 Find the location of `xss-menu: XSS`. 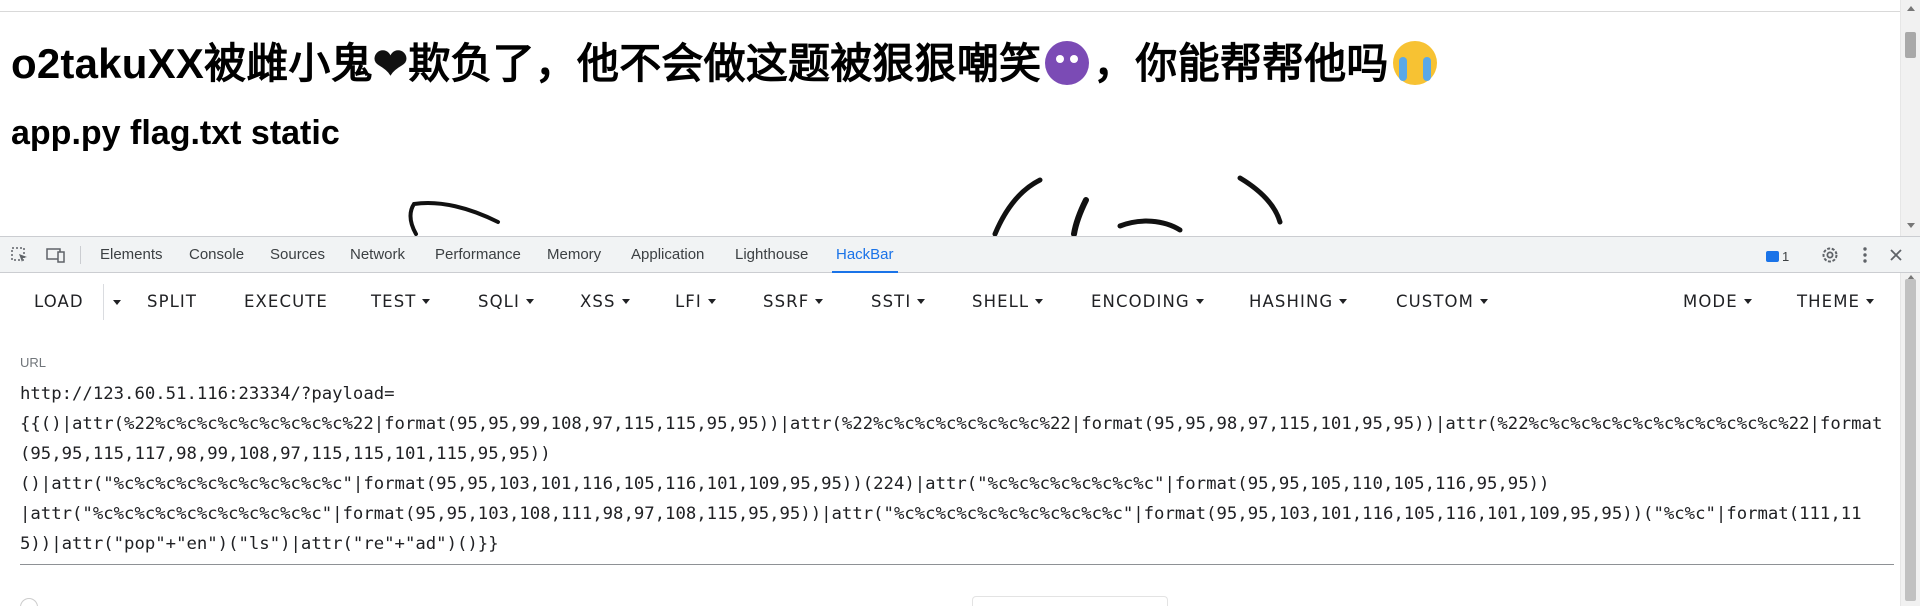

xss-menu: XSS is located at coordinates (605, 302).